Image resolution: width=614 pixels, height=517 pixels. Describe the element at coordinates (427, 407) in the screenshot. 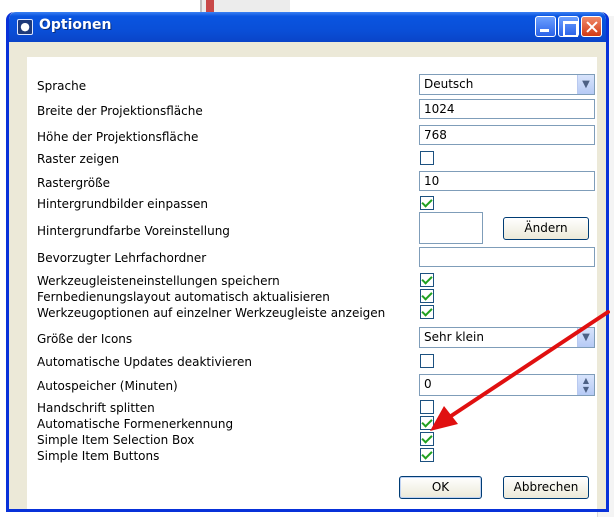

I see `split-handwriting-checkbox` at that location.